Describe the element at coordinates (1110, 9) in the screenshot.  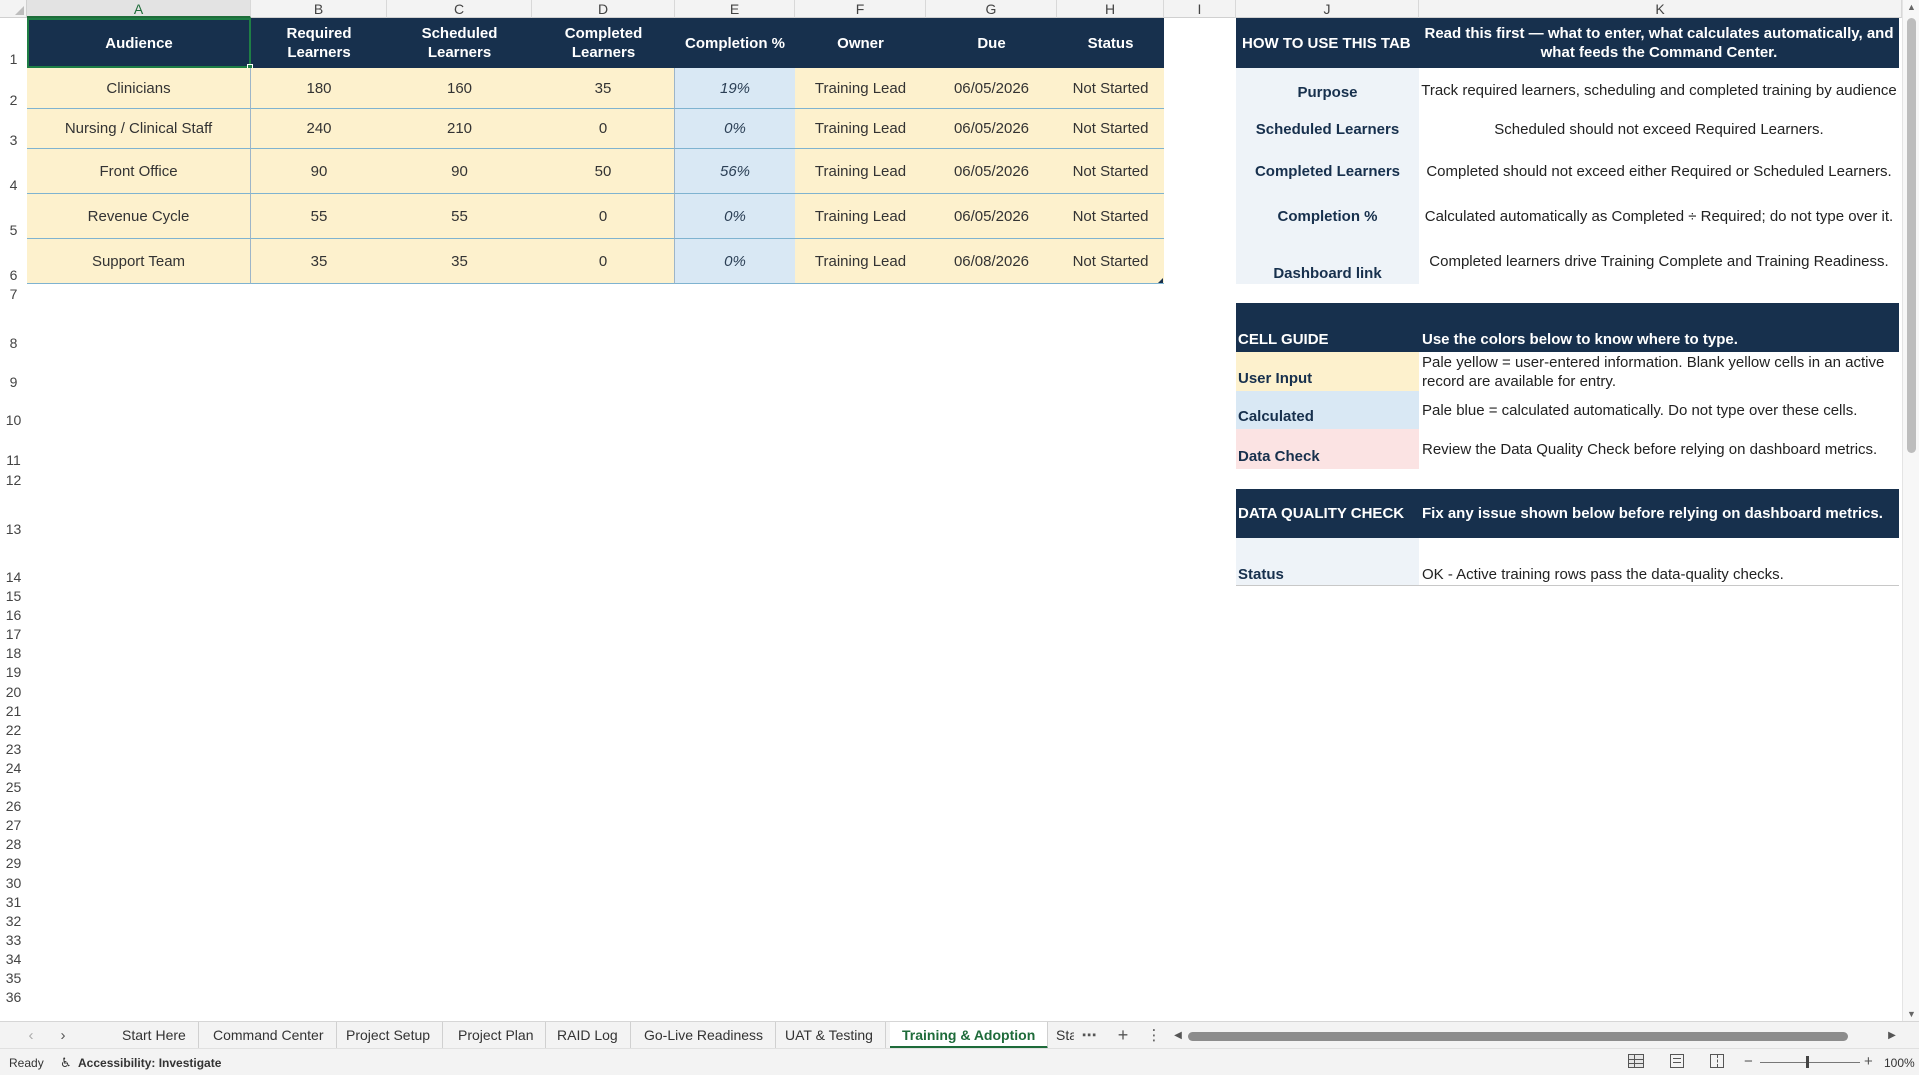
I see `column-header-h: H` at that location.